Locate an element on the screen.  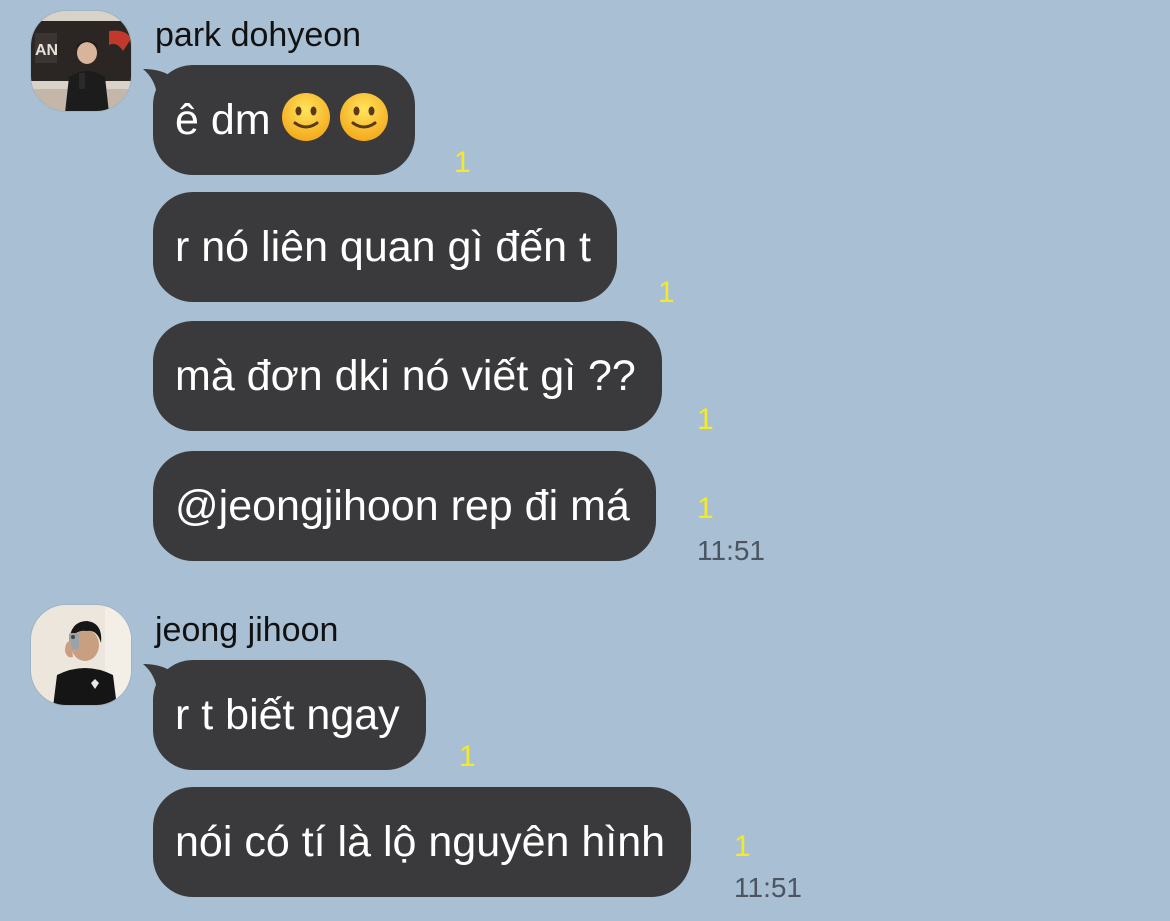
message-text: mà đơn dki nó viết gì ?? is located at coordinates (405, 376).